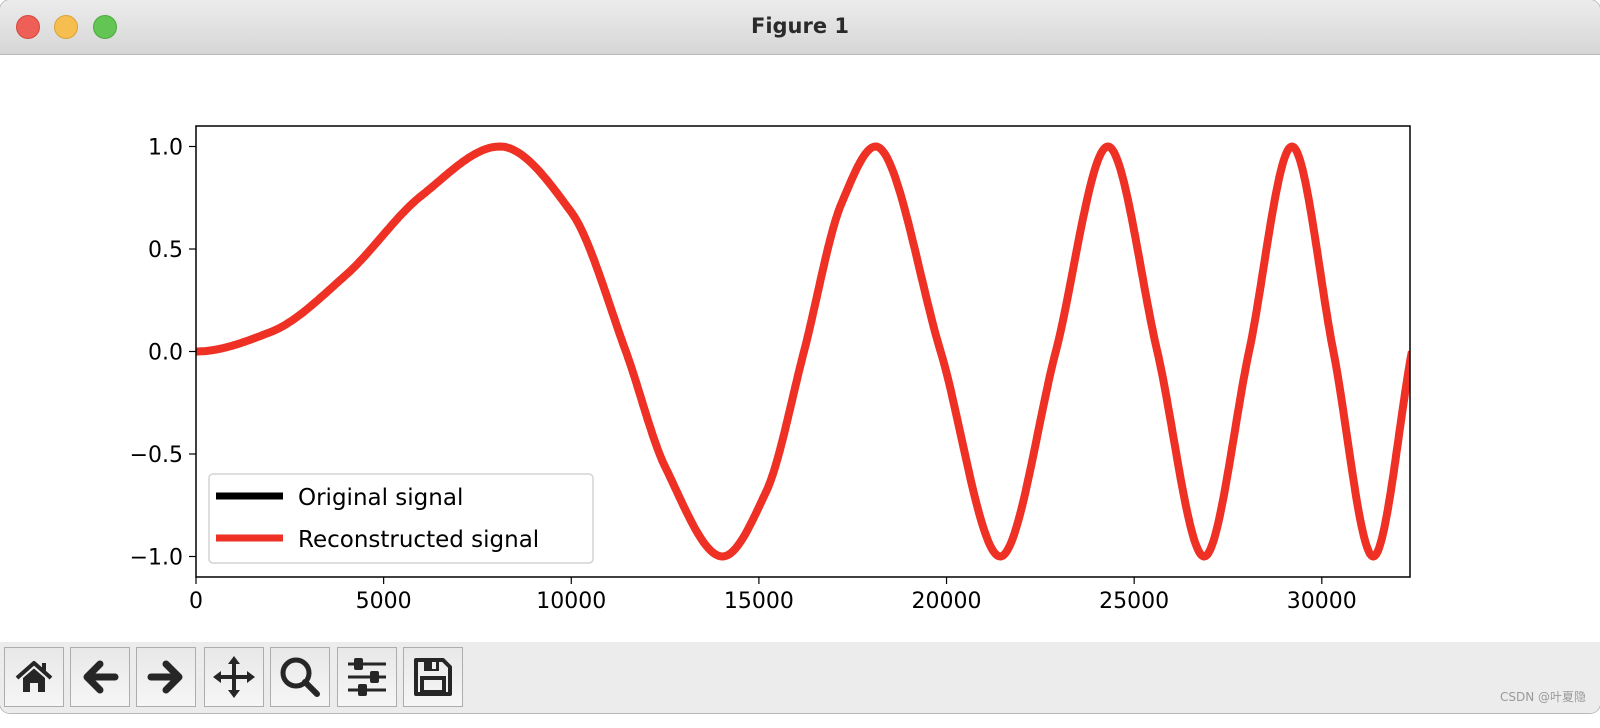 The image size is (1600, 728). I want to click on arrow-left-icon, so click(101, 677).